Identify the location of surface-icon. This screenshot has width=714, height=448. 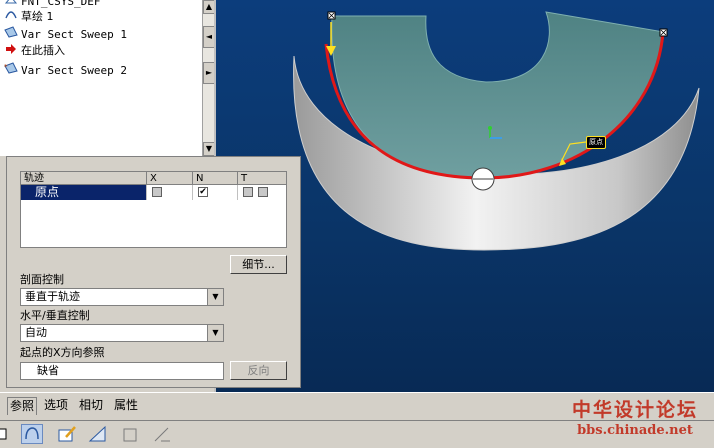
(32, 434).